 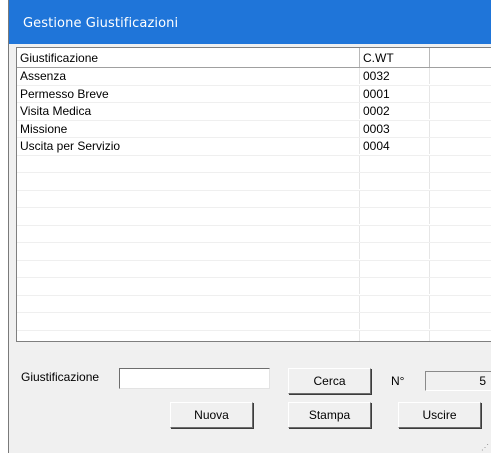 I want to click on search-label: Giustificazione, so click(x=60, y=377).